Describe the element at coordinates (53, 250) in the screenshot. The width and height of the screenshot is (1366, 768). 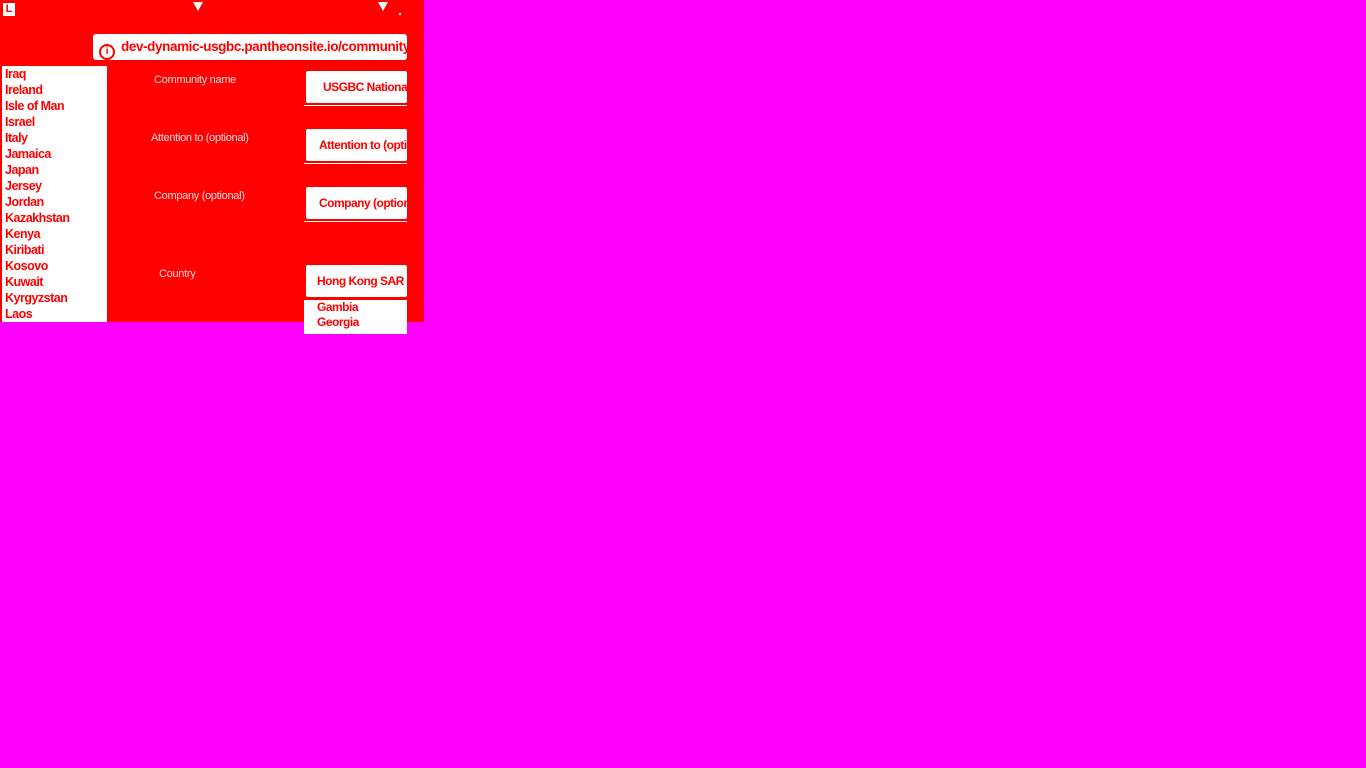
I see `list-item: Kiribati` at that location.